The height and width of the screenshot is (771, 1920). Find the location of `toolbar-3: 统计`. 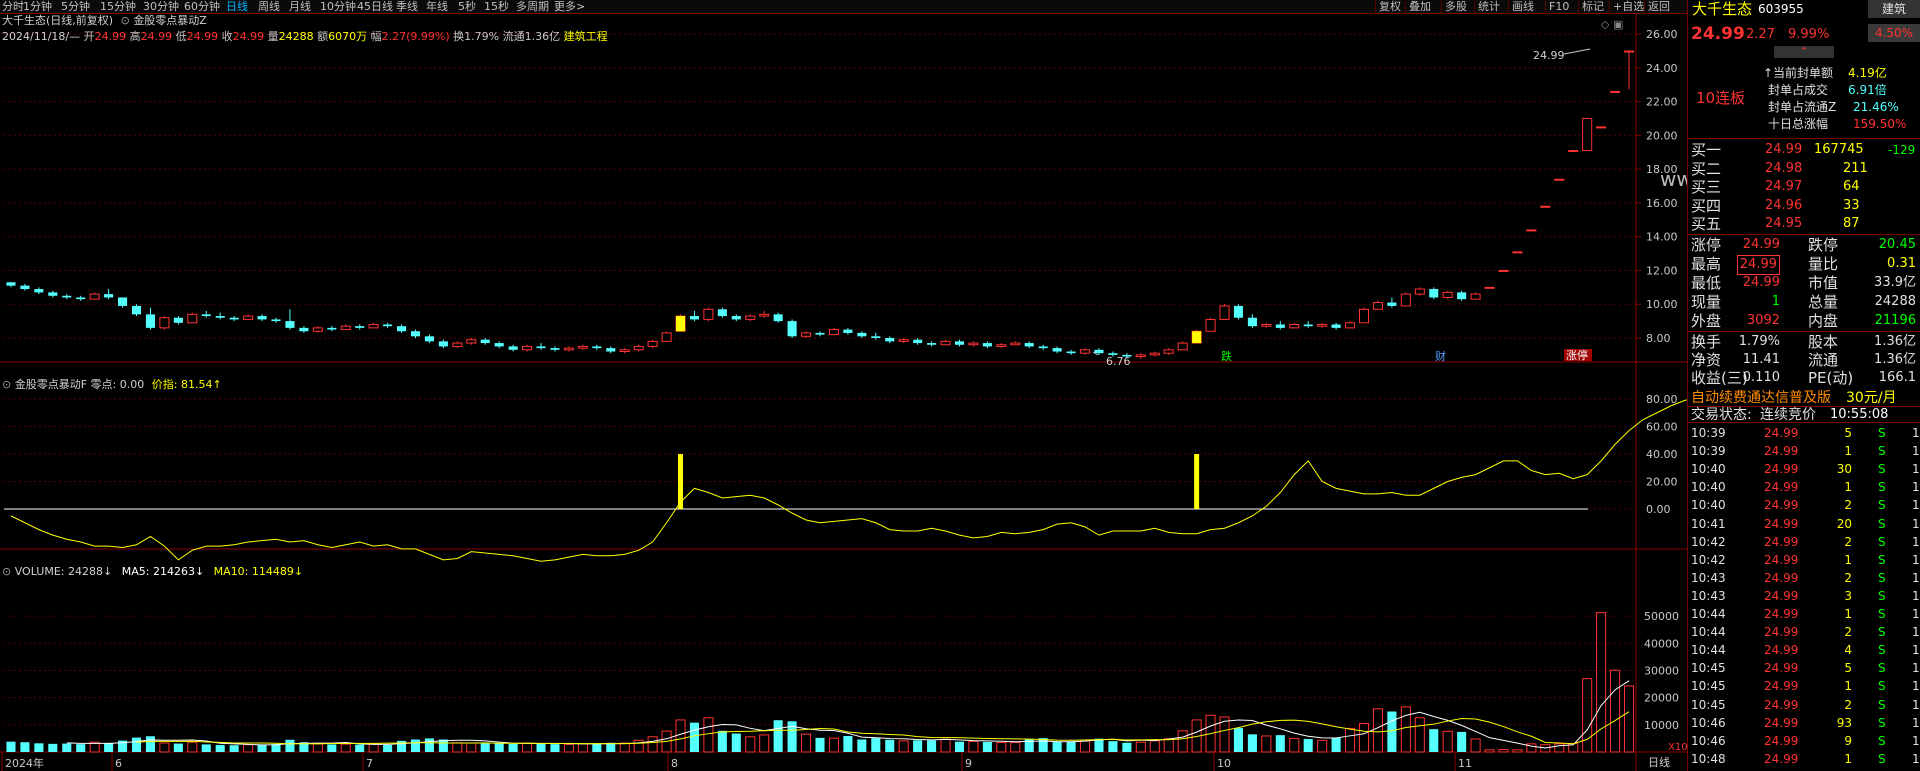

toolbar-3: 统计 is located at coordinates (1487, 7).